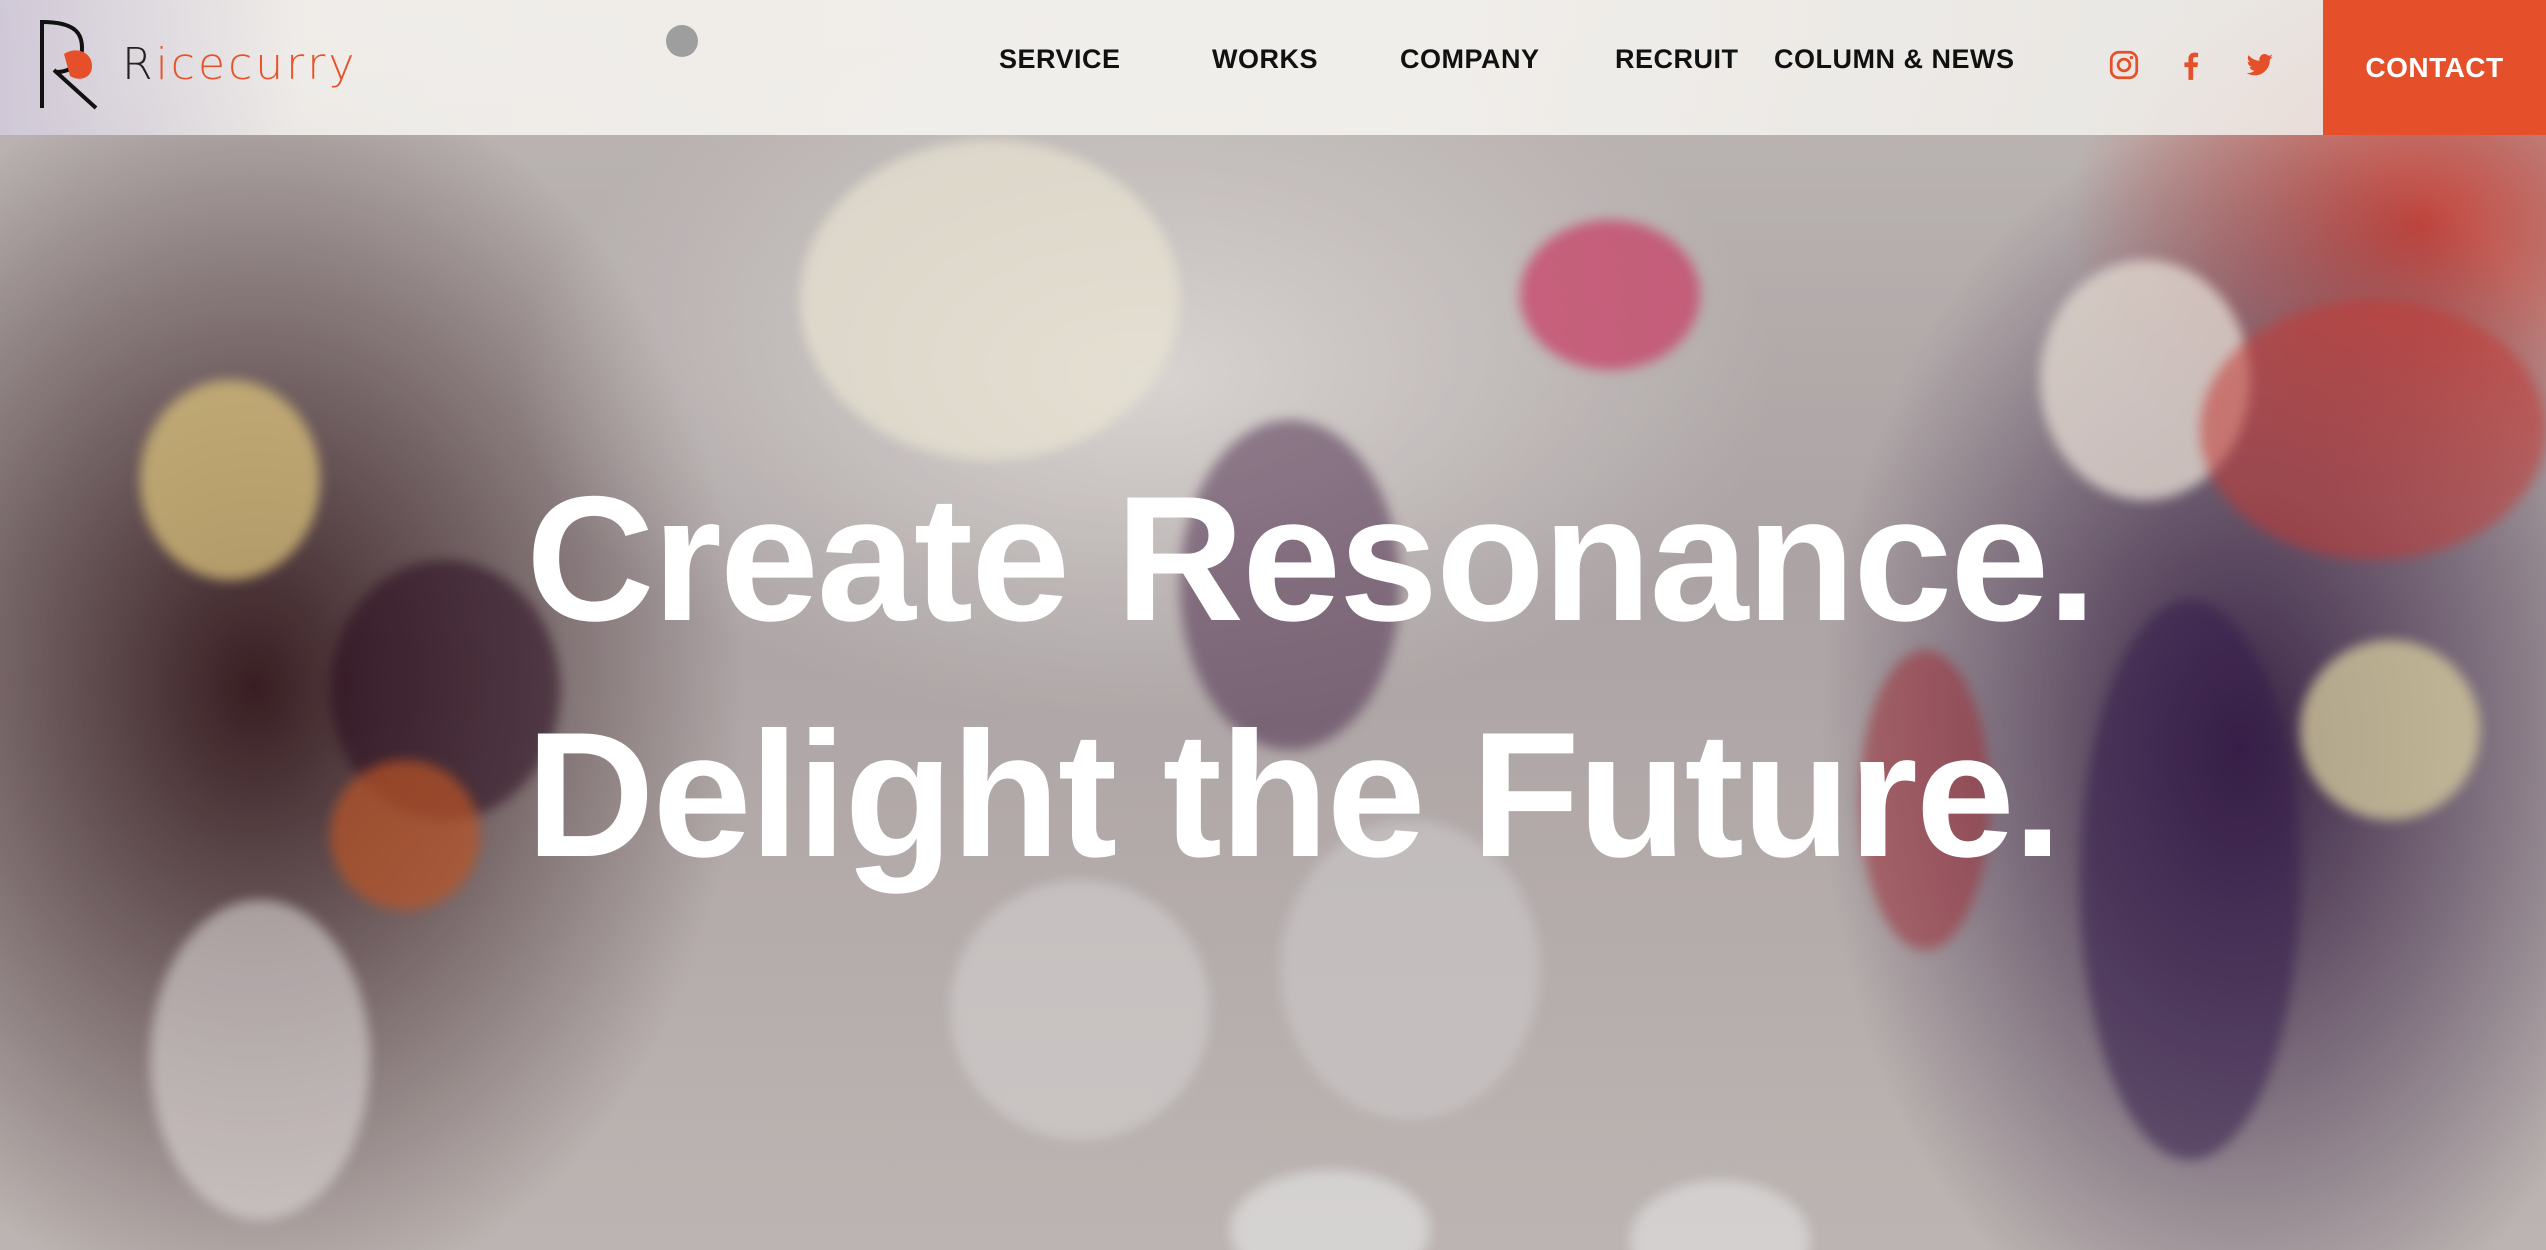 The image size is (2546, 1250). I want to click on twitter-icon, so click(2259, 65).